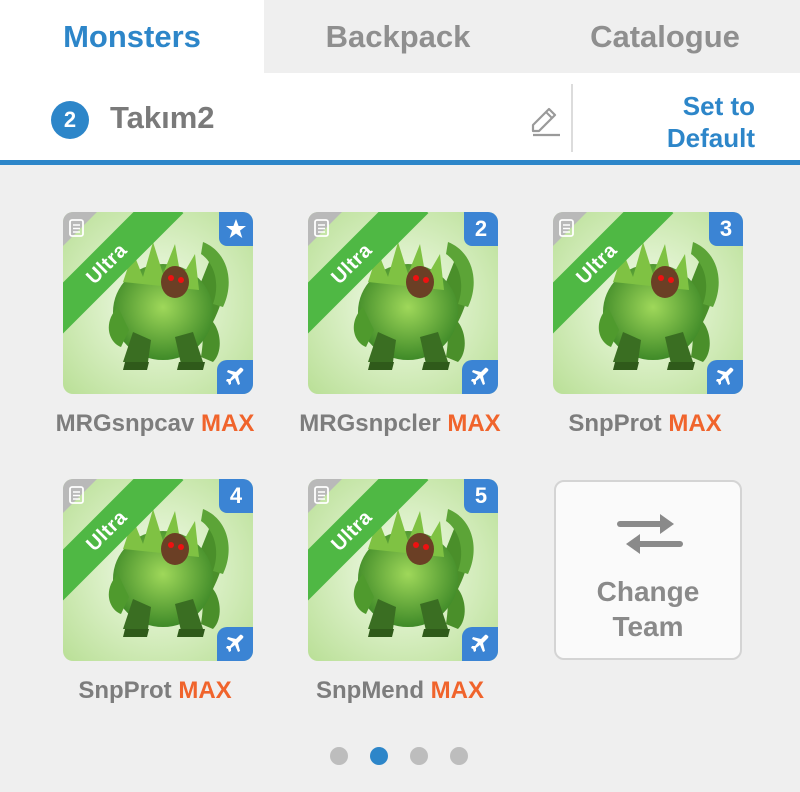  I want to click on slot-number: 2, so click(481, 228).